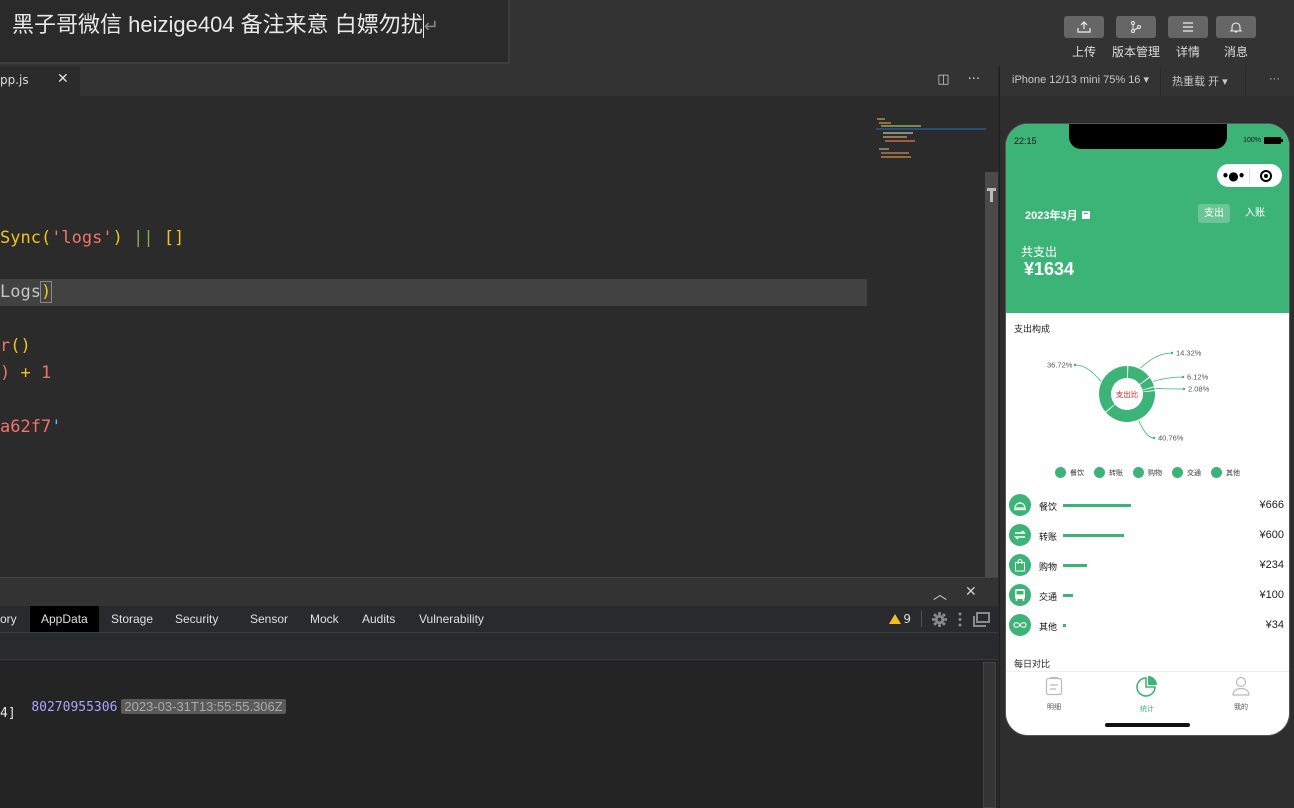 This screenshot has height=808, width=1294. Describe the element at coordinates (499, 81) in the screenshot. I see `editor-tabbar: pp.js ✕ ◫ ···` at that location.